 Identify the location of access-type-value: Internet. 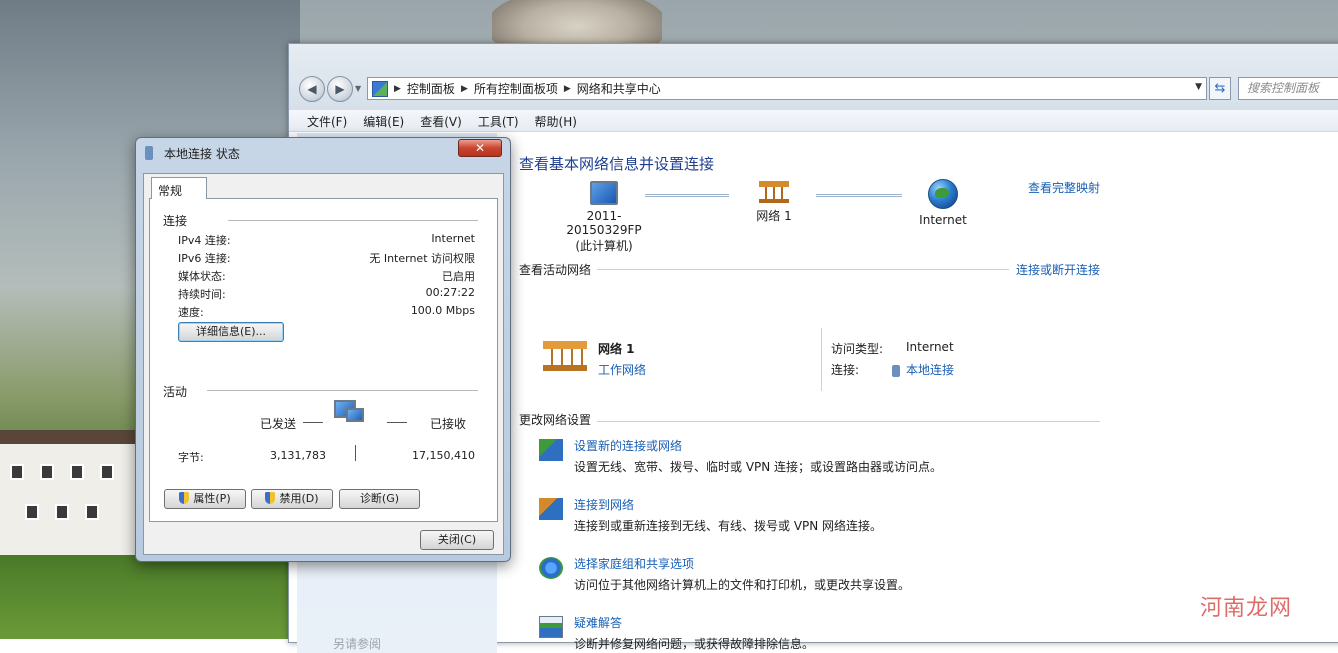
(930, 347).